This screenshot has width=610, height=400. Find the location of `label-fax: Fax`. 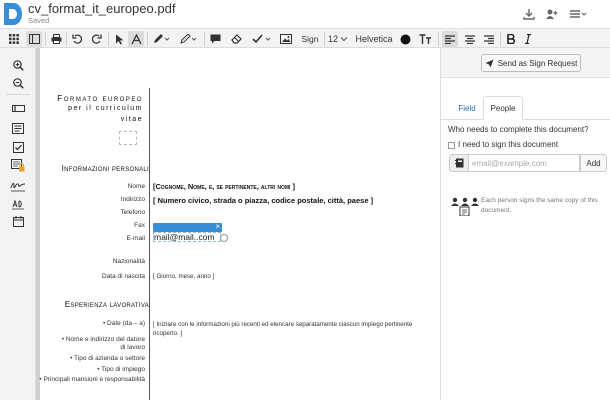

label-fax: Fax is located at coordinates (139, 225).